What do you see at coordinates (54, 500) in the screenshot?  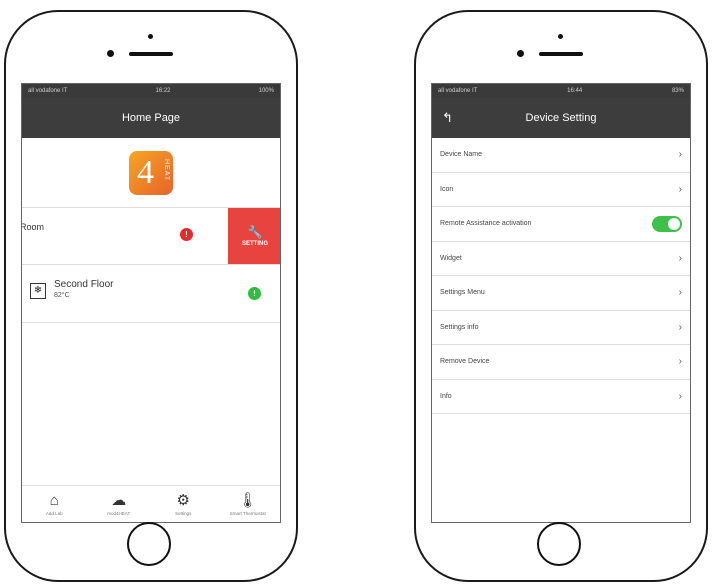 I see `home-add-icon: ⌂` at bounding box center [54, 500].